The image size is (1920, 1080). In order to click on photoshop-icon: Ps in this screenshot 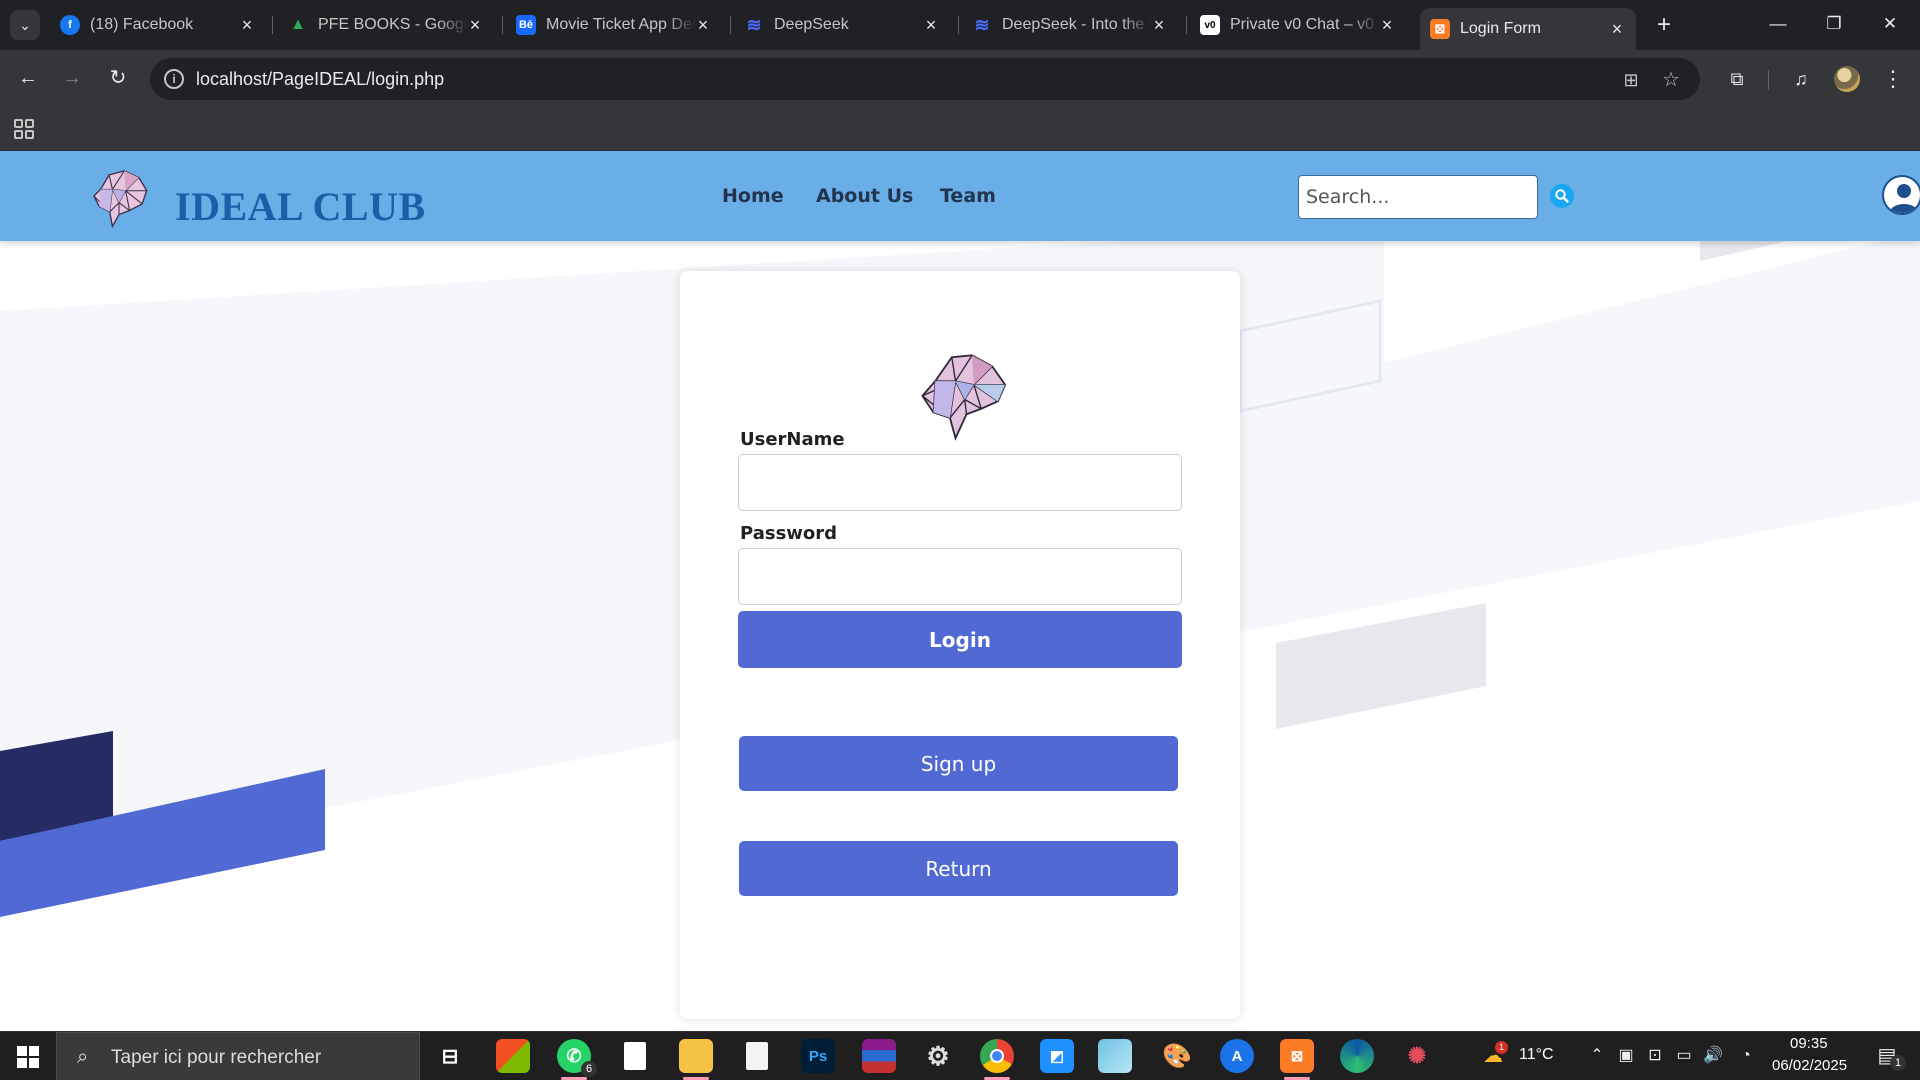, I will do `click(818, 1056)`.